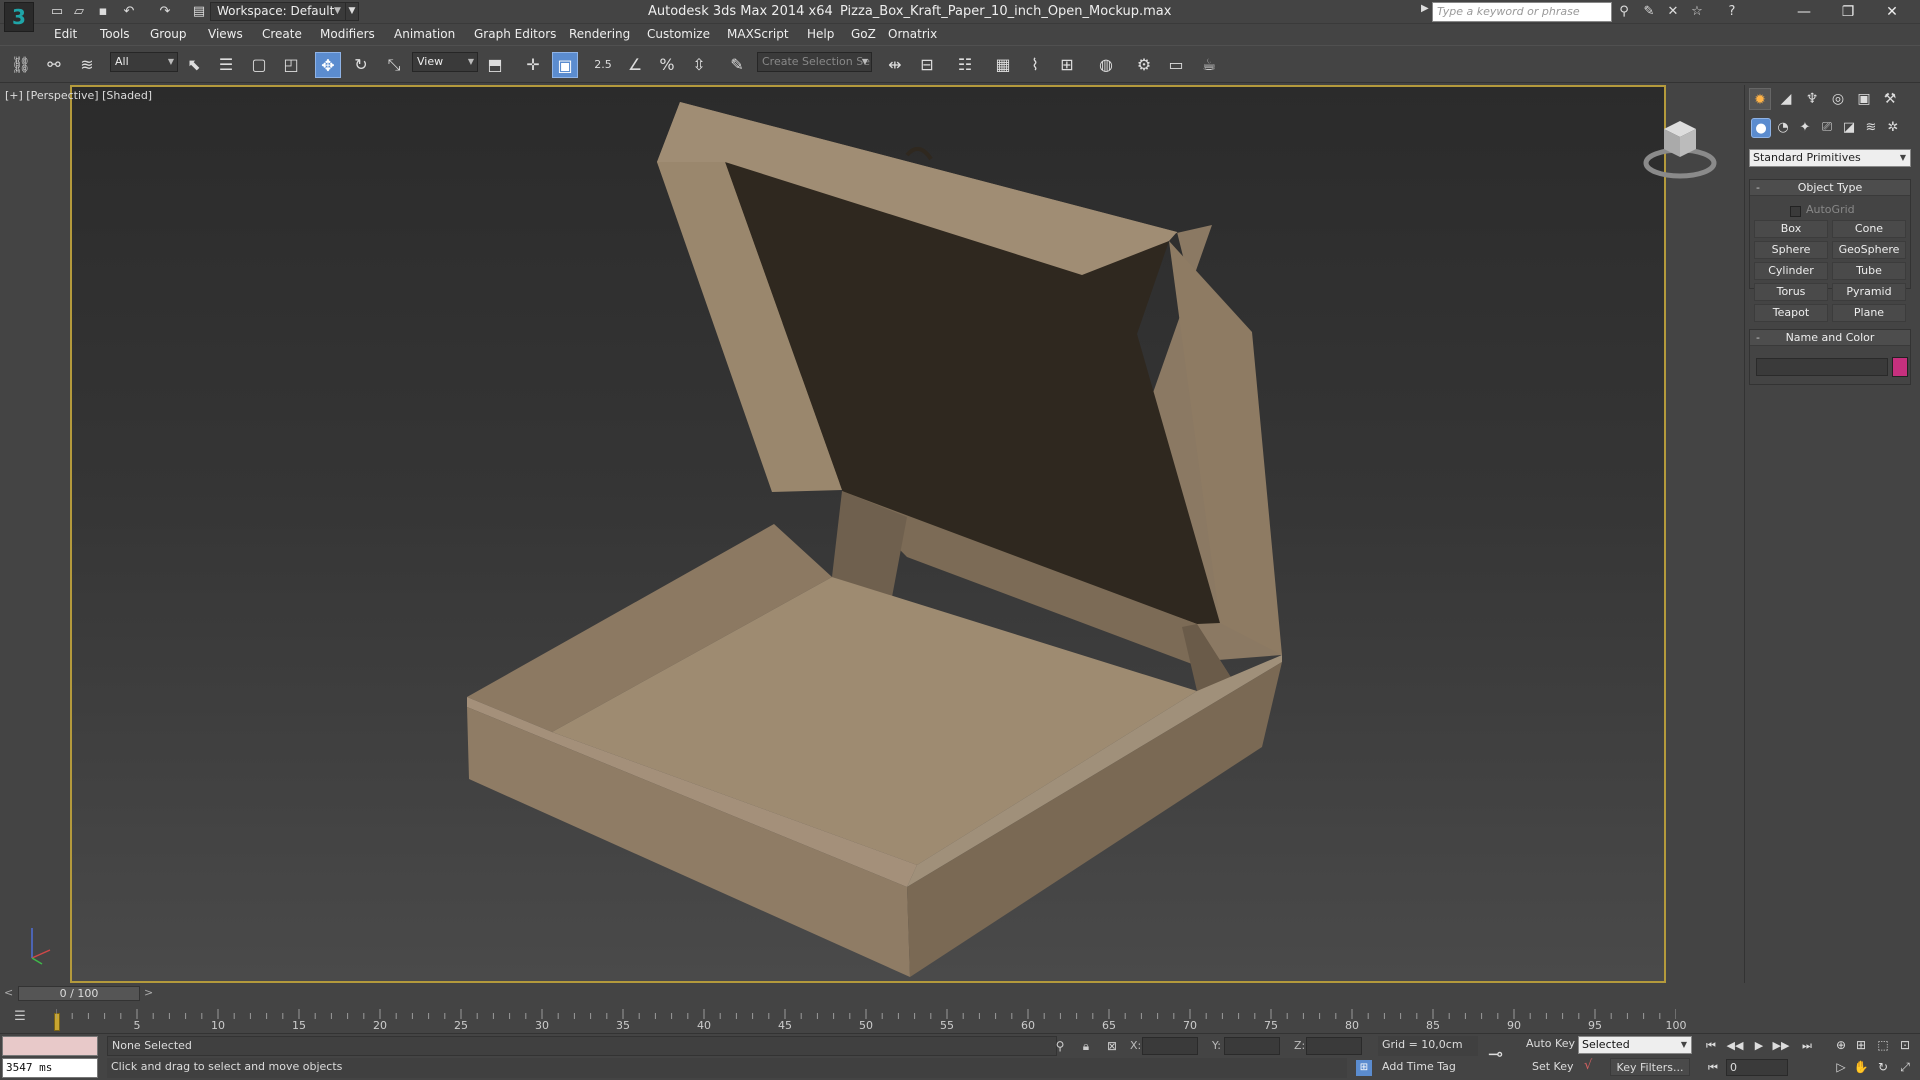 This screenshot has height=1080, width=1920. Describe the element at coordinates (394, 65) in the screenshot. I see `select-and-scale-icon: ⤡` at that location.